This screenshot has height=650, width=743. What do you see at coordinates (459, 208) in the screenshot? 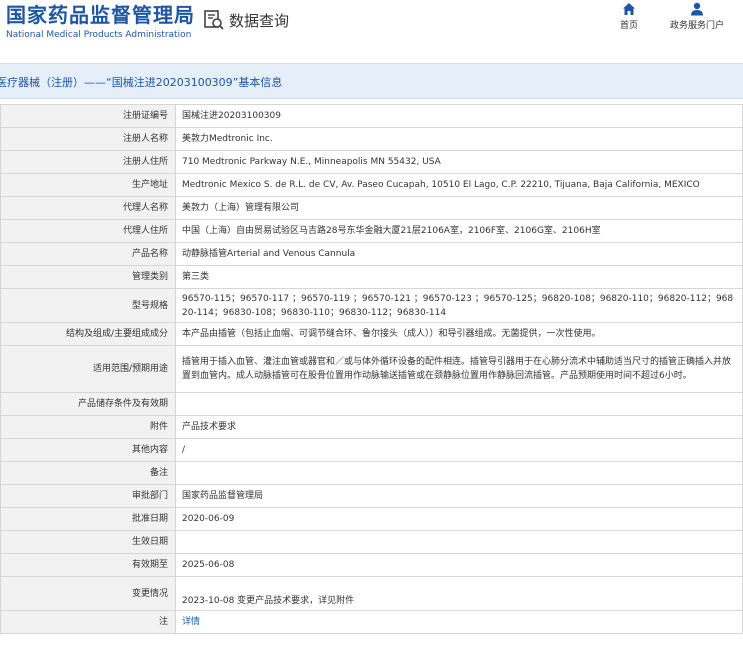
I see `field-value: 美敦力（上海）管理有限公司` at bounding box center [459, 208].